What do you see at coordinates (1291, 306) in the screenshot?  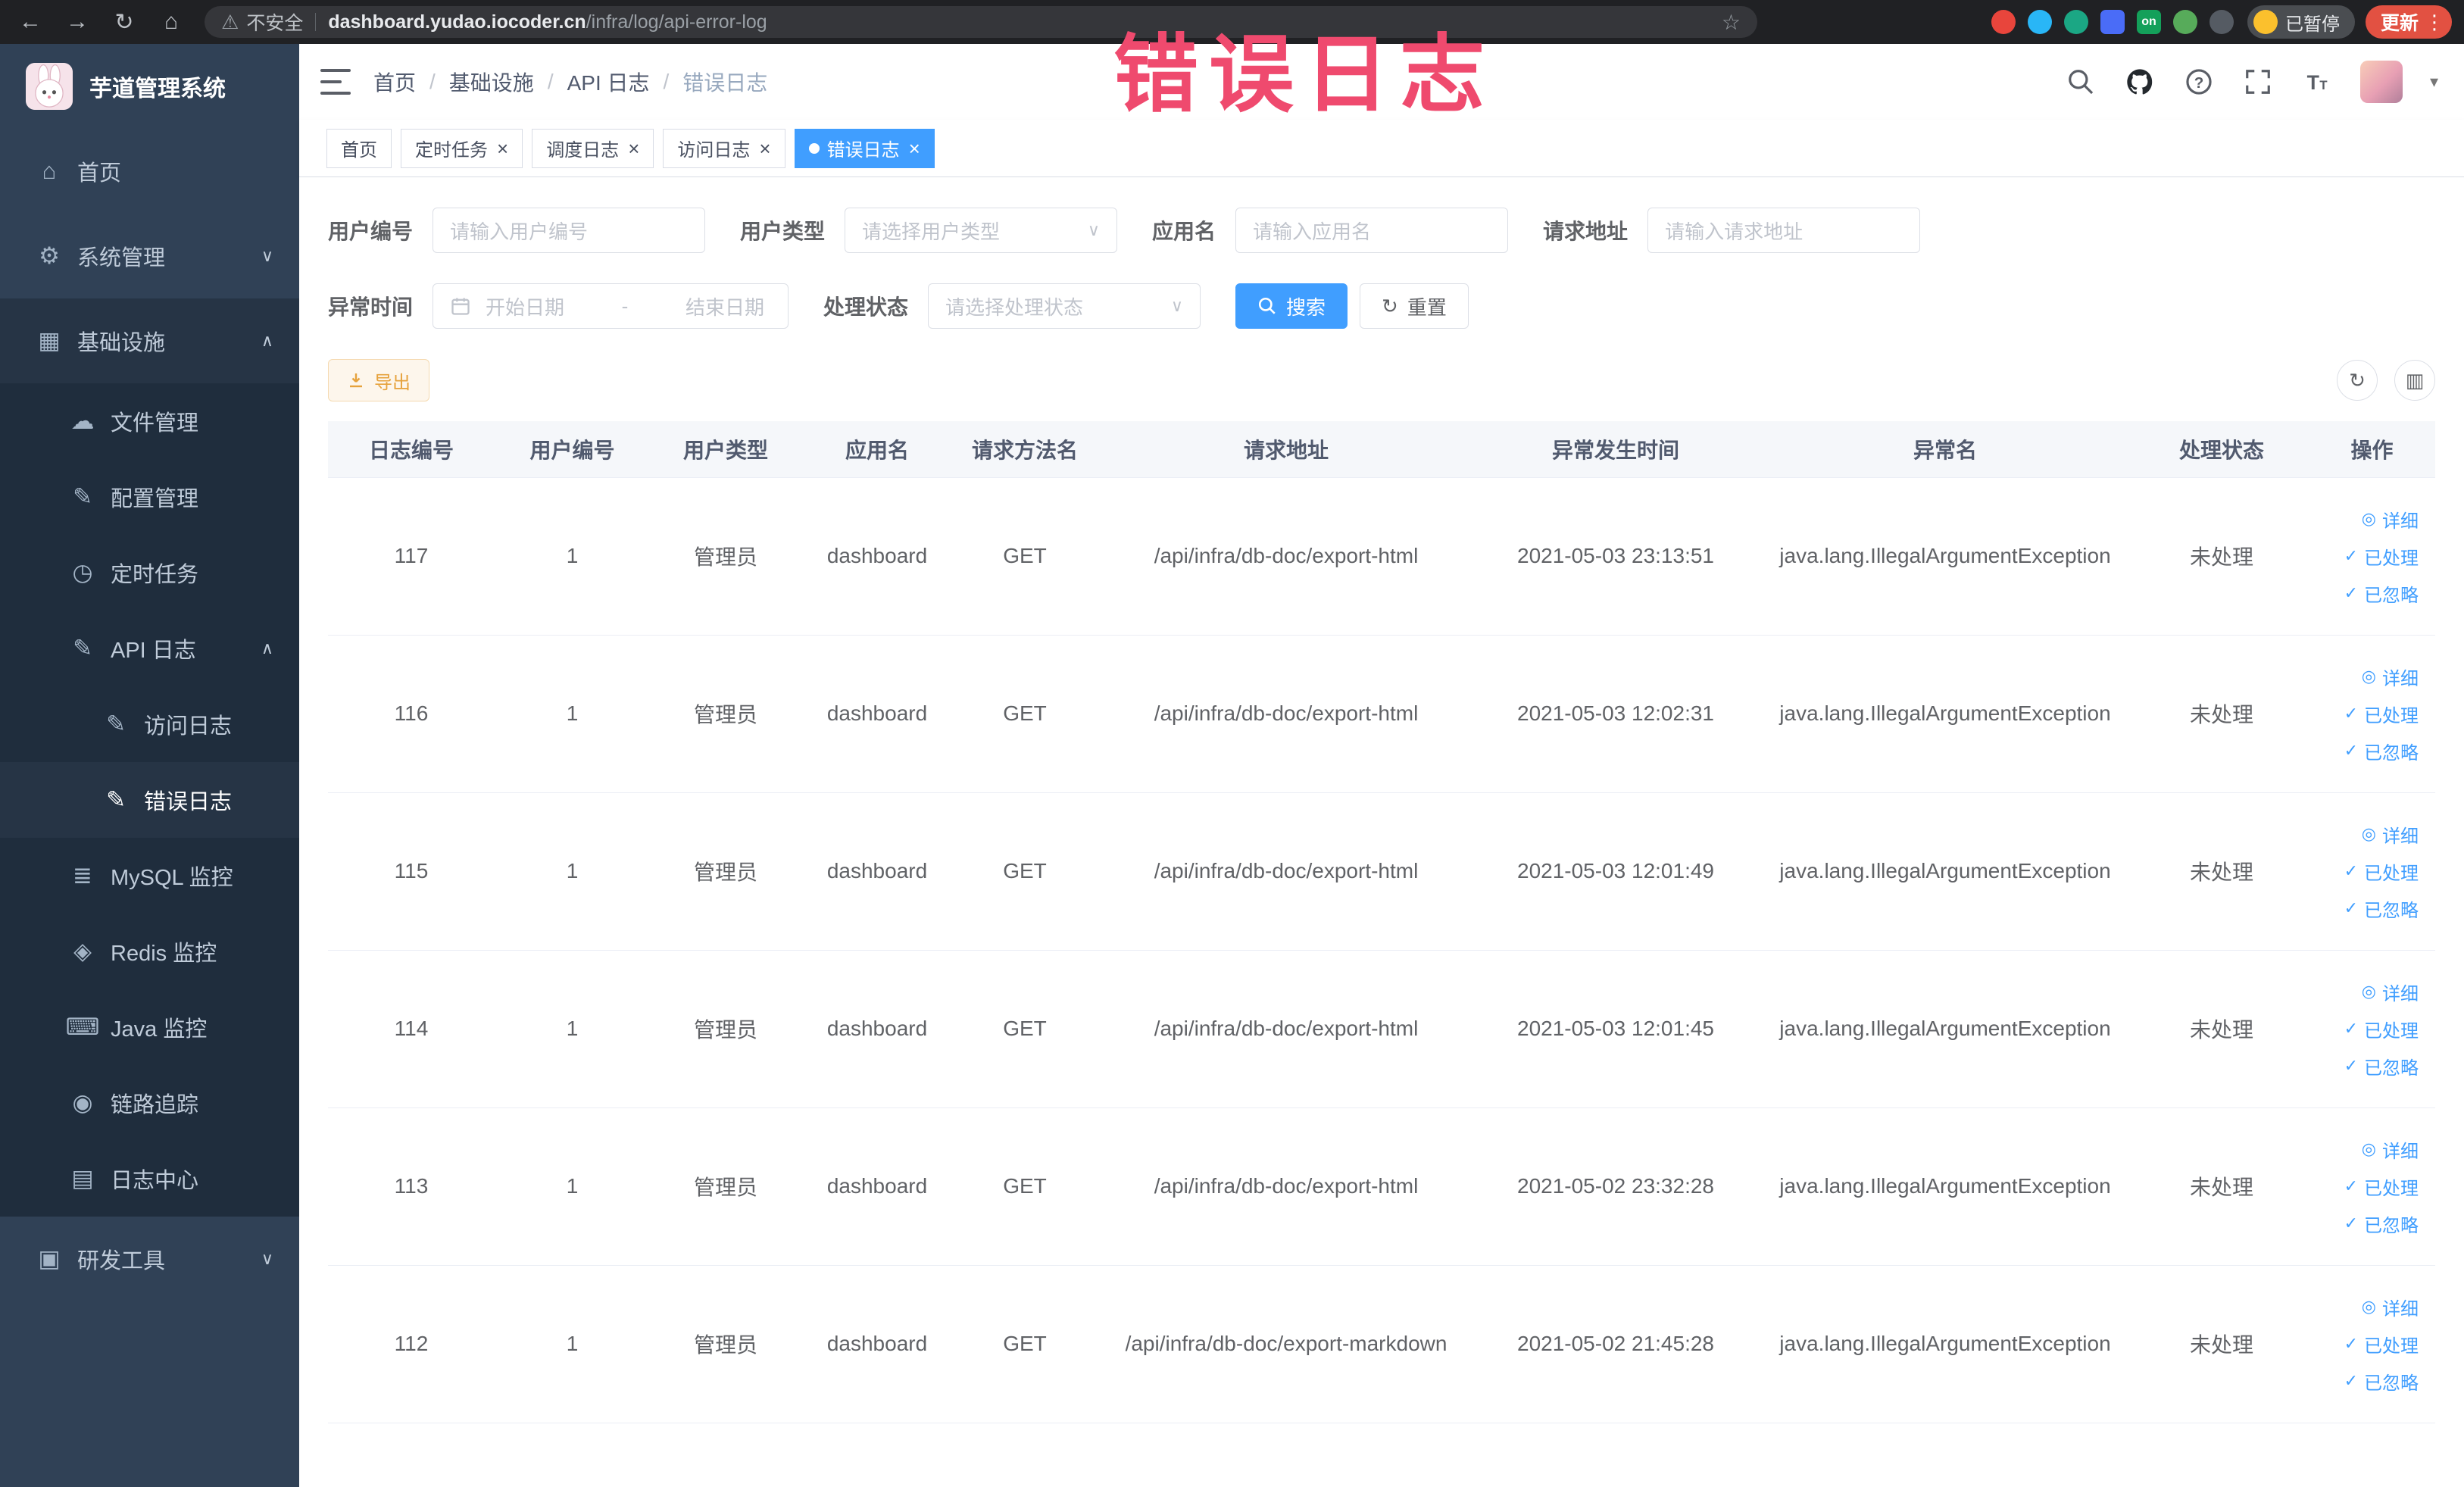 I see `search-button: 搜索` at bounding box center [1291, 306].